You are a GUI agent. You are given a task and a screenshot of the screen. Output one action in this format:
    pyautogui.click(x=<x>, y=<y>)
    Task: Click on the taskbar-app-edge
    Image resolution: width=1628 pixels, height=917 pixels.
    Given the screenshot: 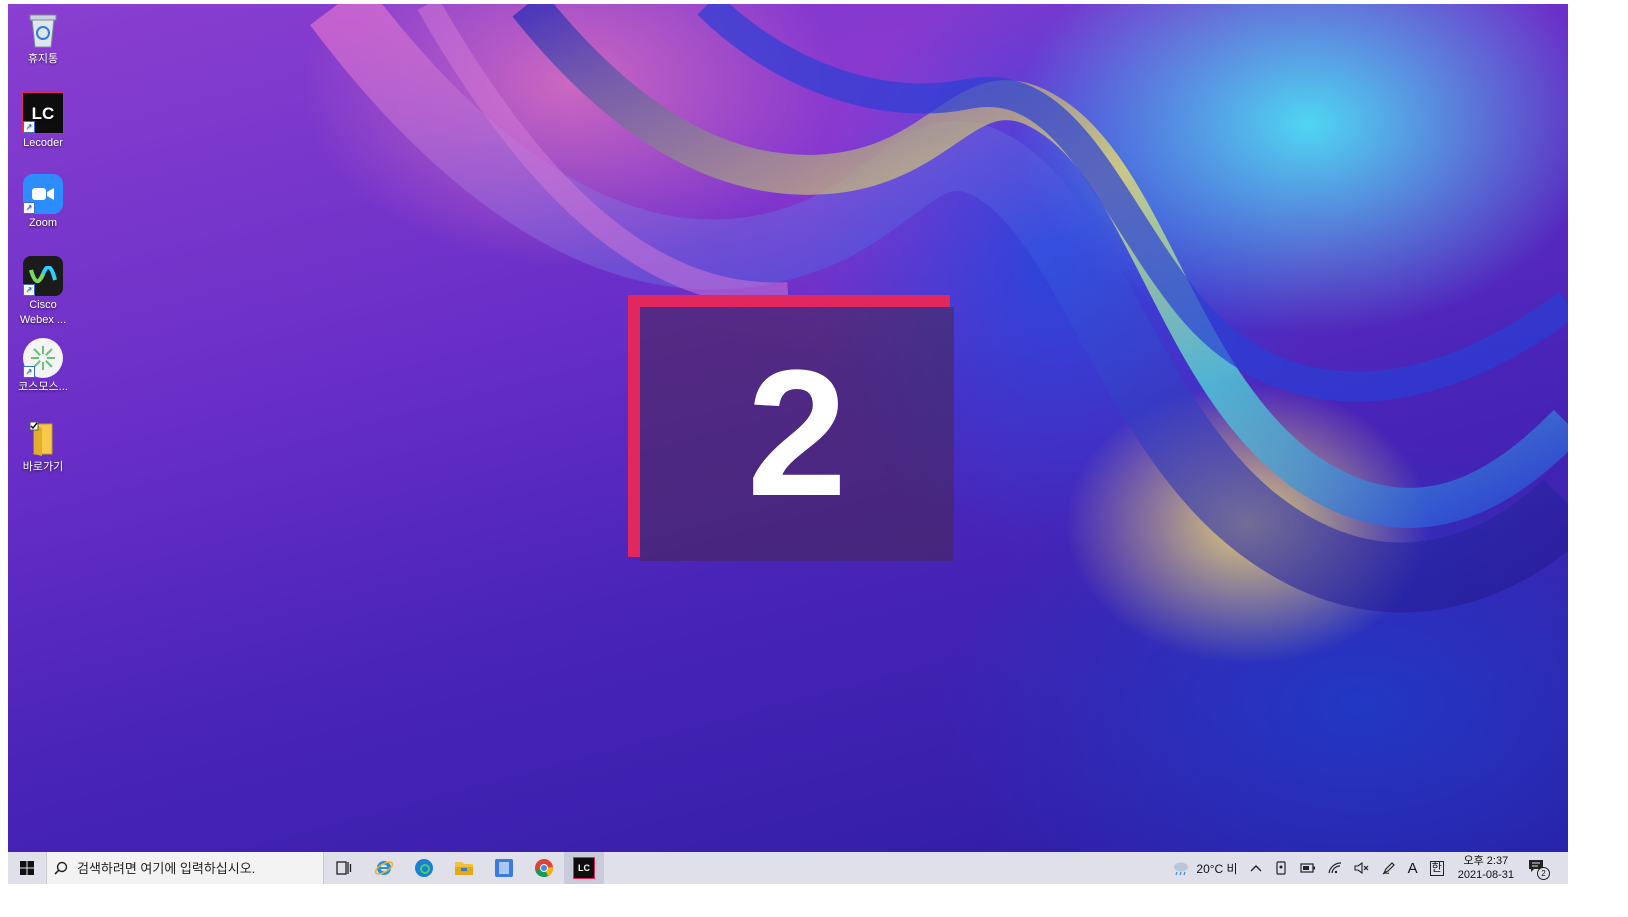 What is the action you would take?
    pyautogui.click(x=424, y=868)
    